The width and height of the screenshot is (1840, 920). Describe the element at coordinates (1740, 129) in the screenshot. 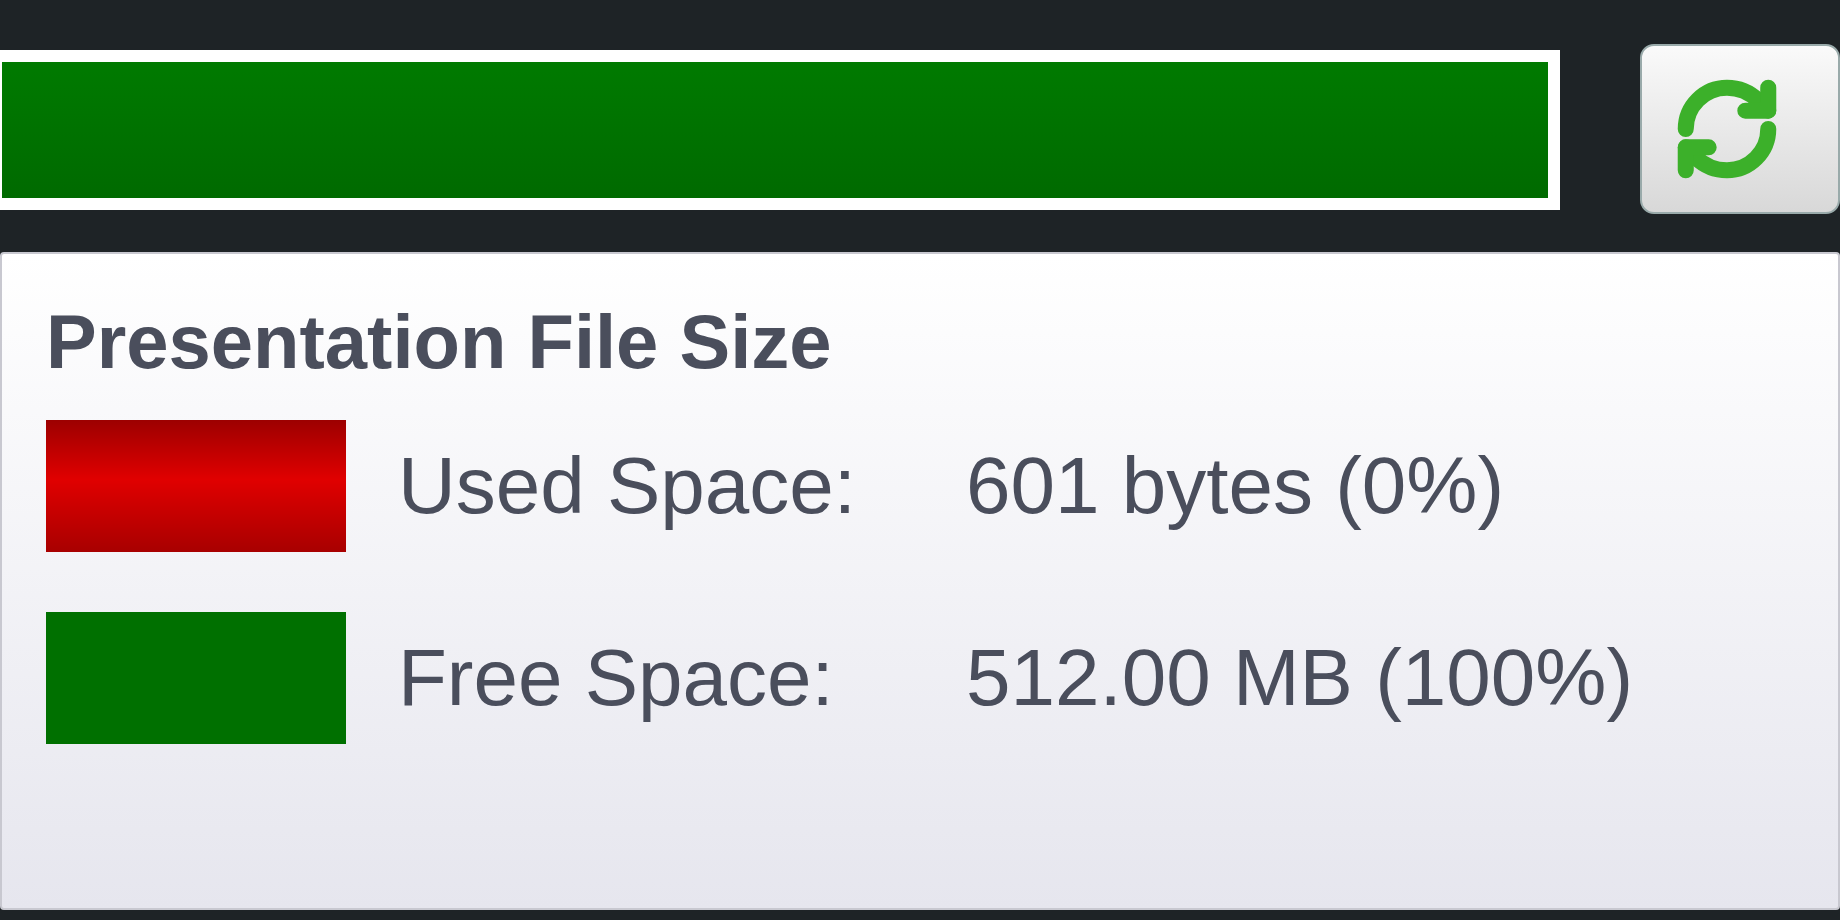

I see `refresh-button` at that location.